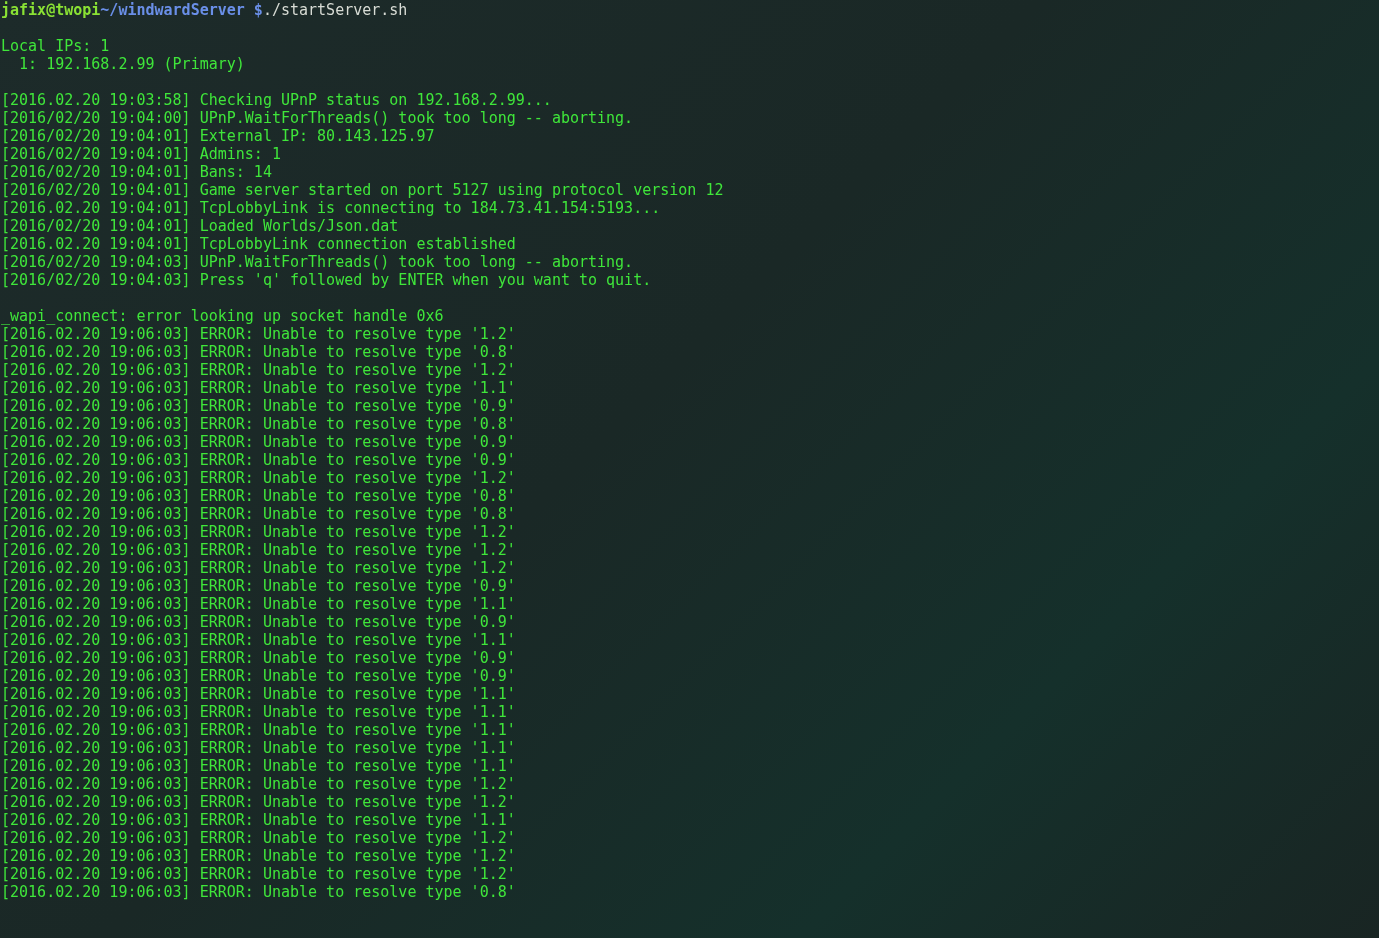  What do you see at coordinates (136, 172) in the screenshot?
I see `output-line: [2016/02/20 19:04:01] Bans: 14` at bounding box center [136, 172].